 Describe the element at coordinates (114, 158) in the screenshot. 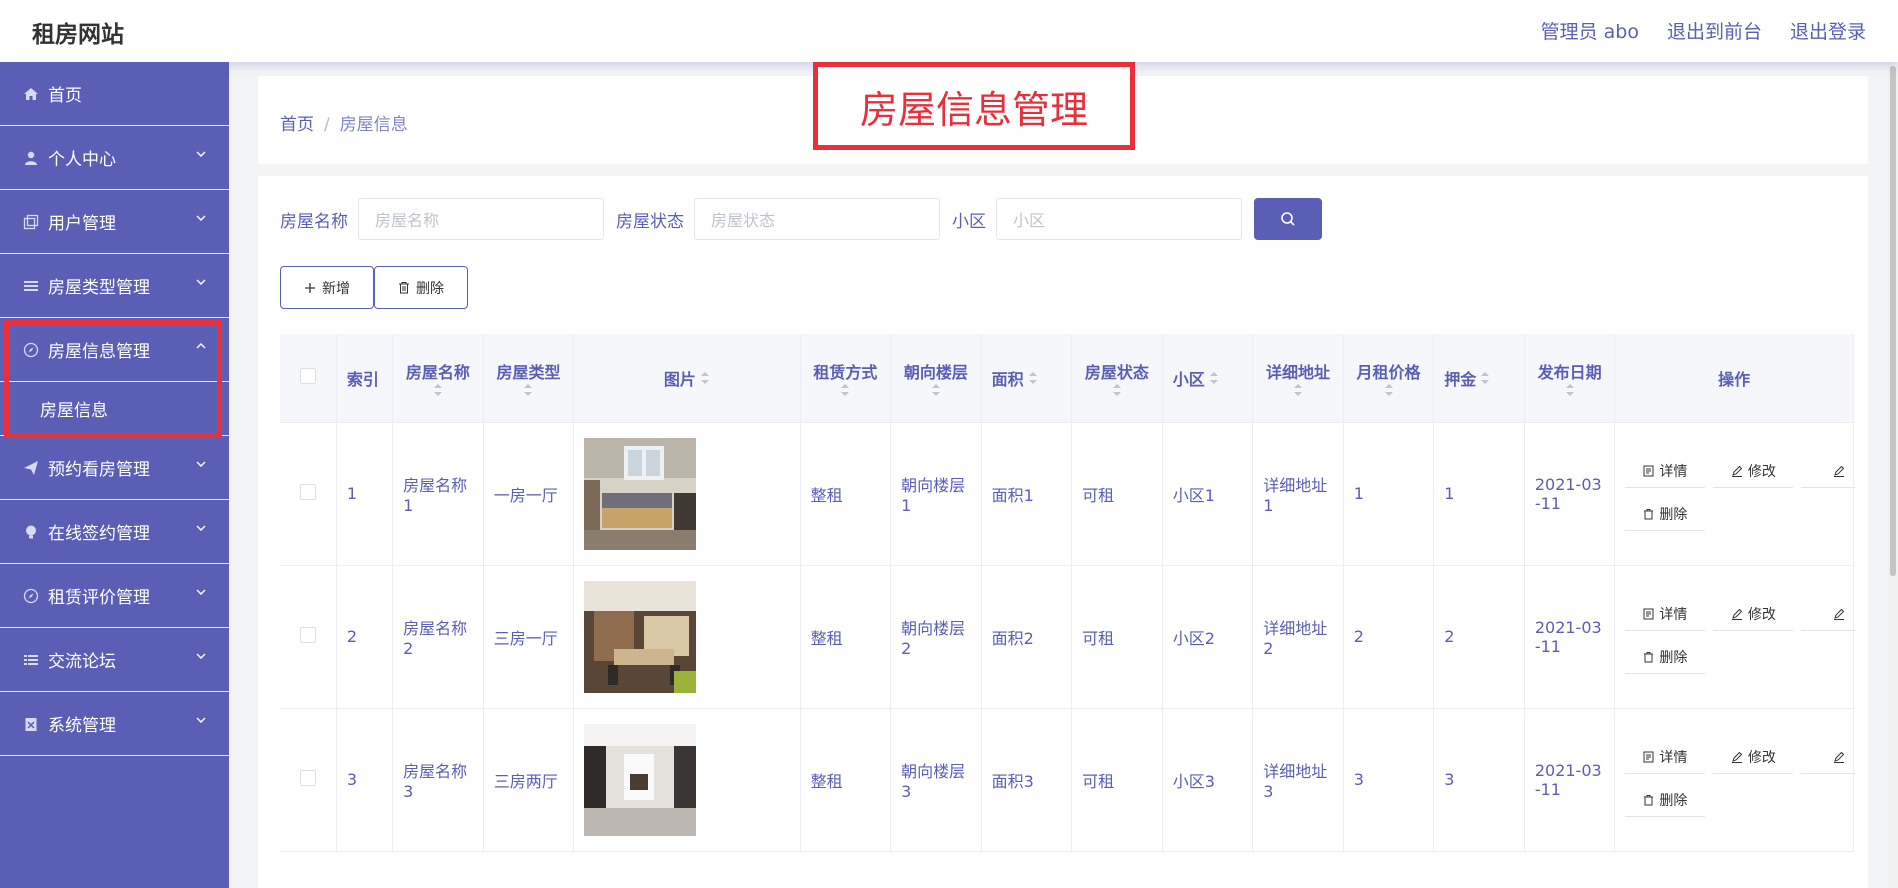

I see `sidebar-item-personal-center: 个人中心` at that location.